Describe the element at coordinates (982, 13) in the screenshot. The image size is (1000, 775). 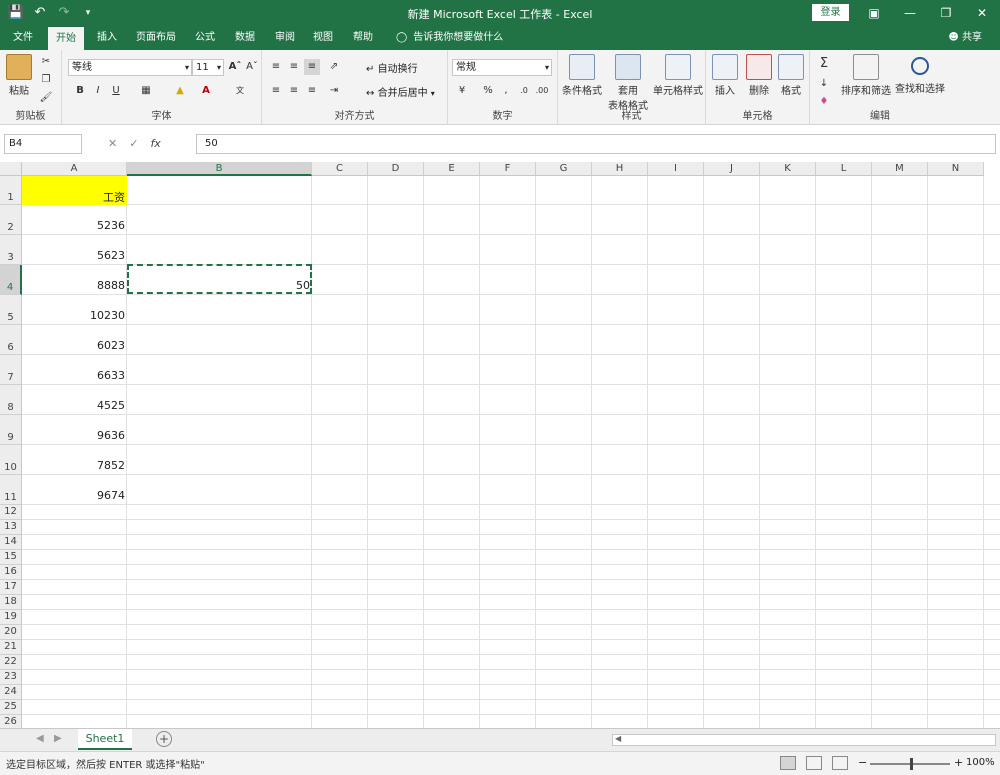
I see `close-button: ✕` at that location.